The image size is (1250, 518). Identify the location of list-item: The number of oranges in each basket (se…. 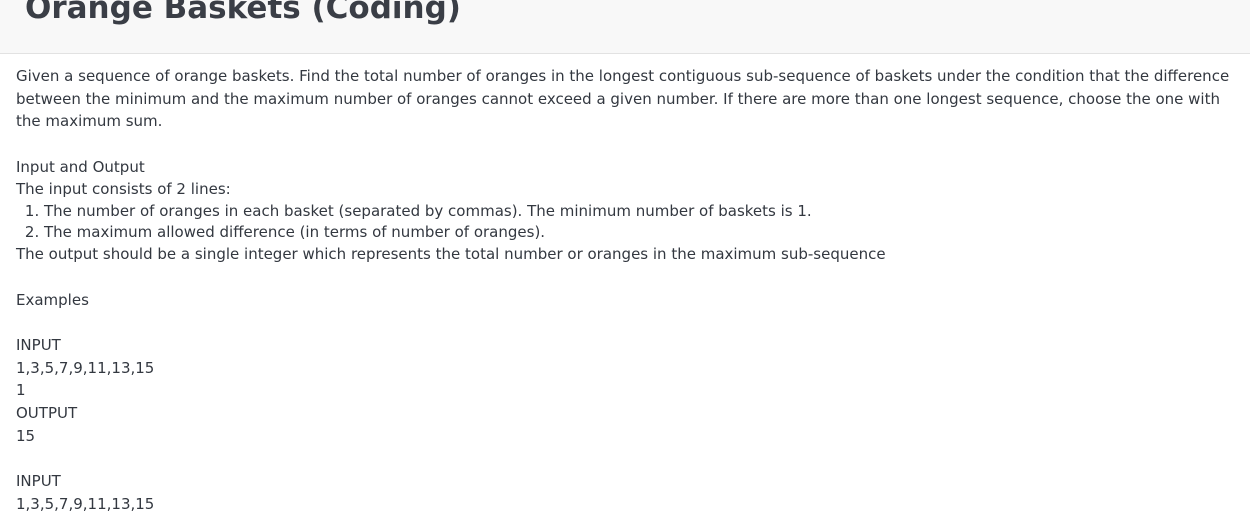
(639, 211).